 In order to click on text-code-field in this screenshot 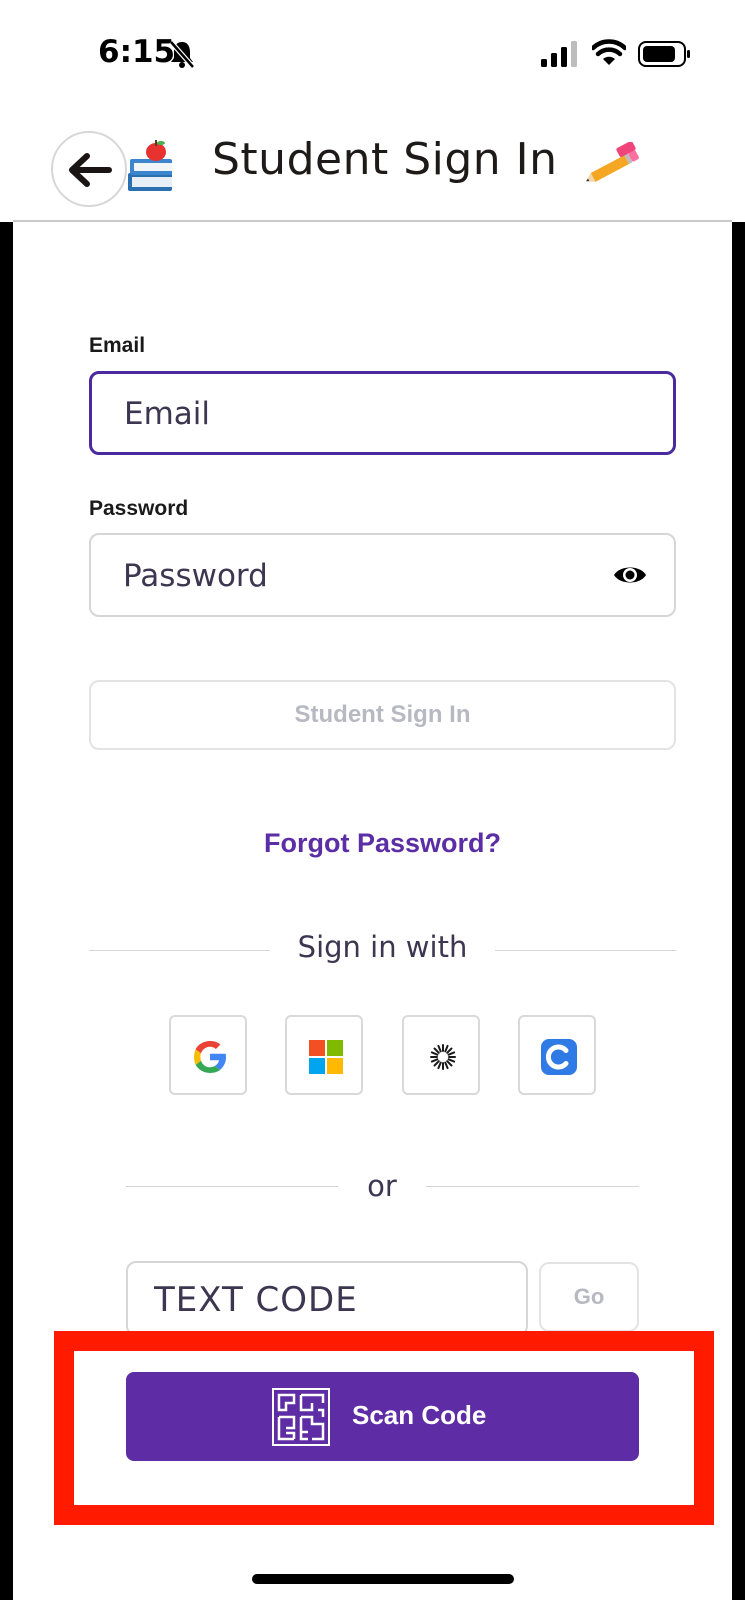, I will do `click(327, 1298)`.